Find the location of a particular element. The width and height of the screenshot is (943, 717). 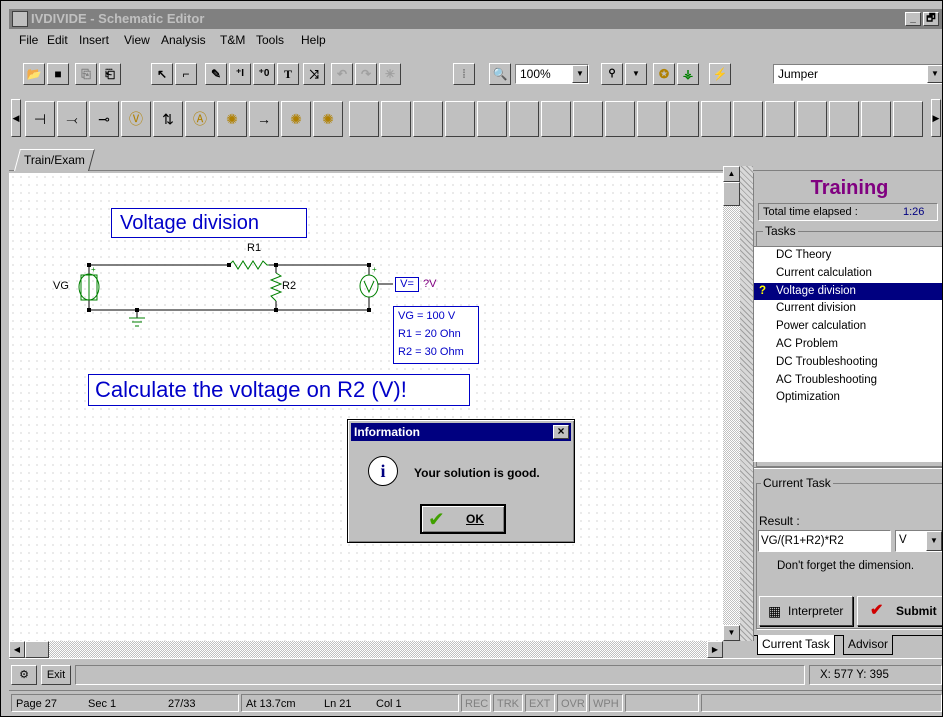

wattmeter-icon: ✺ is located at coordinates (296, 119).